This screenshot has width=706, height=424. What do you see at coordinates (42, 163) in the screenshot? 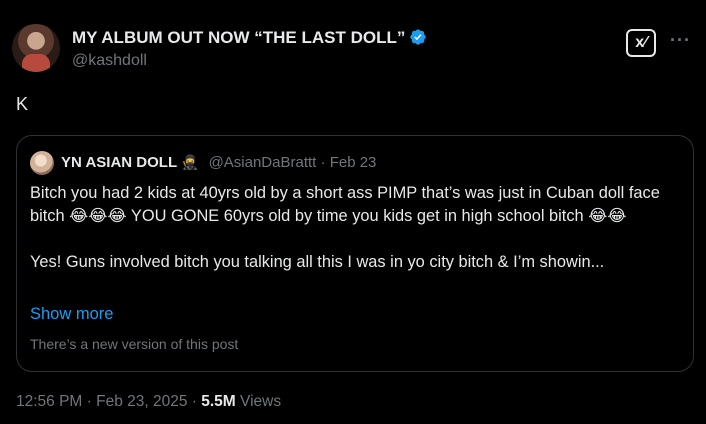
I see `quoted-author-avatar` at bounding box center [42, 163].